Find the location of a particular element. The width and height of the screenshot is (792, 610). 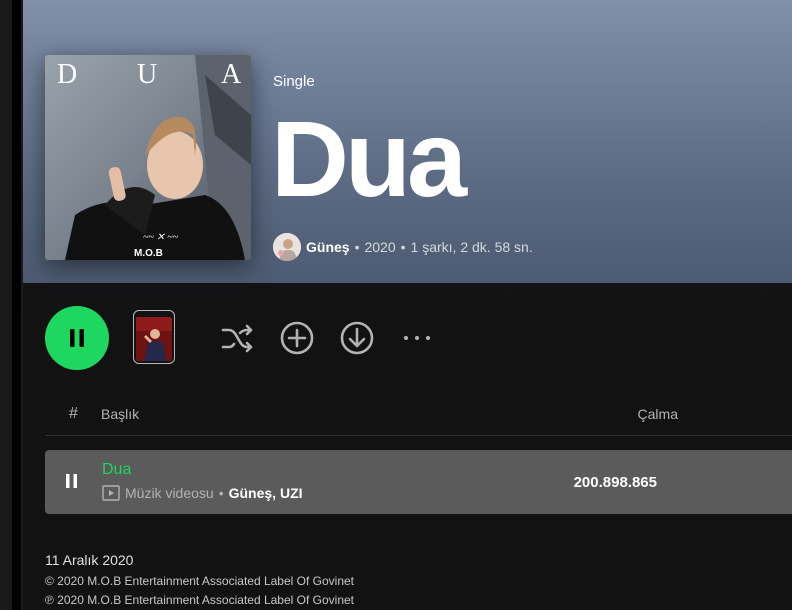

track-subtitle: Müzik videosu • Güneş, UZI is located at coordinates (202, 493).